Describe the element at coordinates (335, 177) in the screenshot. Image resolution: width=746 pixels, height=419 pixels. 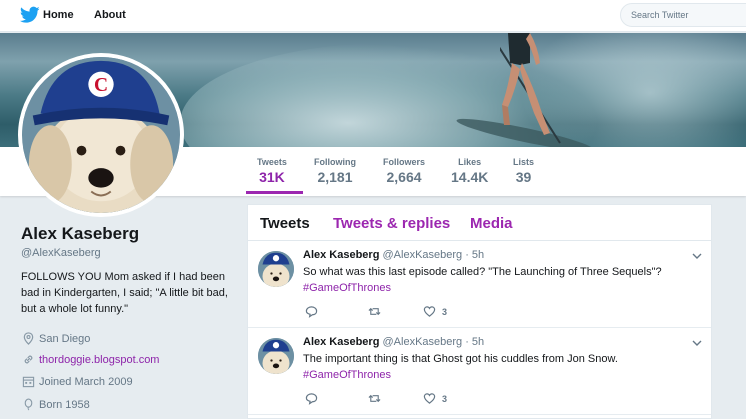
I see `stat-value: 2,181` at that location.